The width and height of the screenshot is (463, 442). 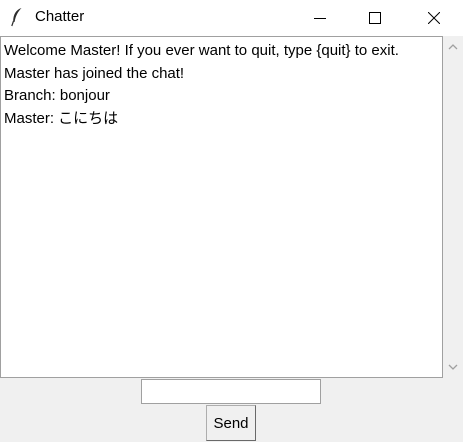 I want to click on minimize-icon, so click(x=320, y=18).